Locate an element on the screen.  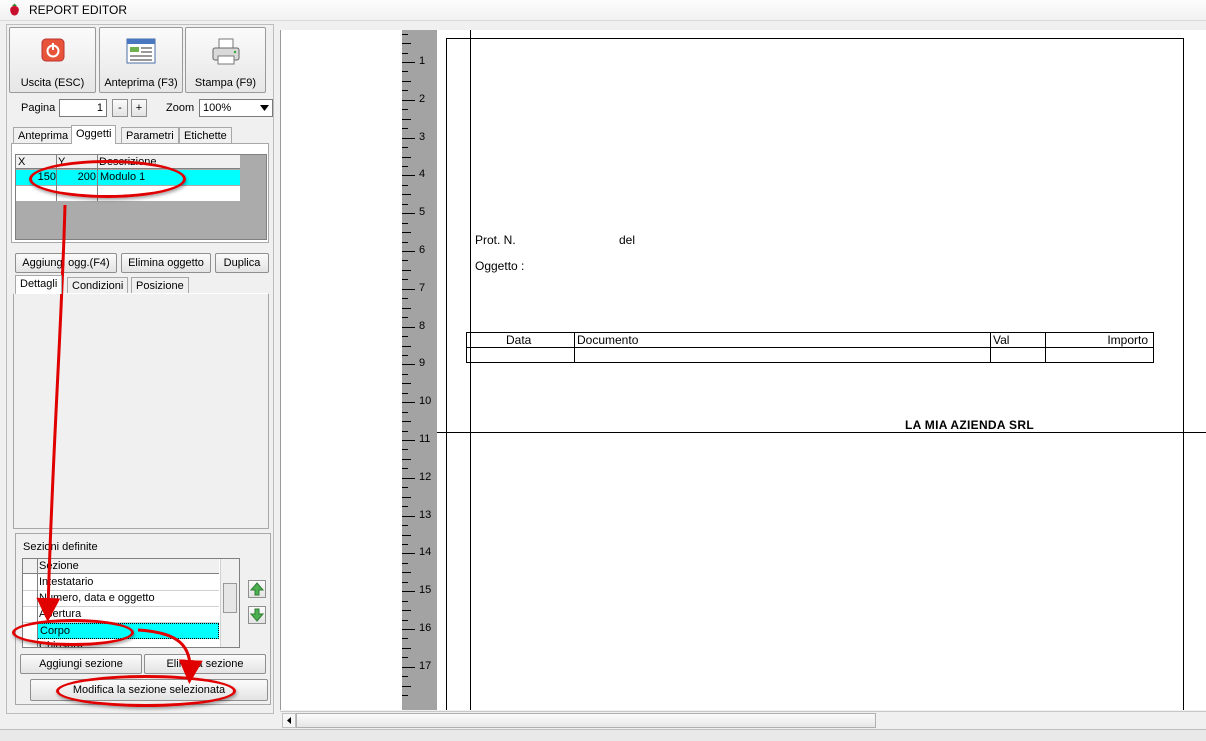
ruler-number: 7 is located at coordinates (422, 287).